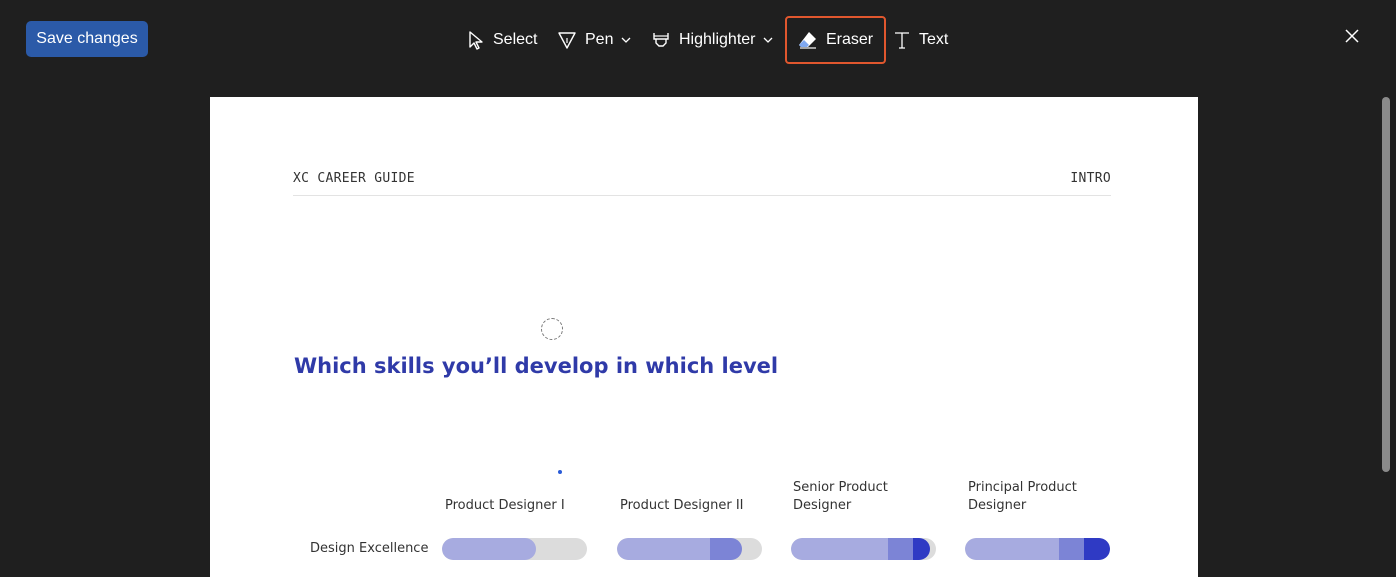 The image size is (1396, 577). I want to click on save-changes-button: Save changes, so click(87, 39).